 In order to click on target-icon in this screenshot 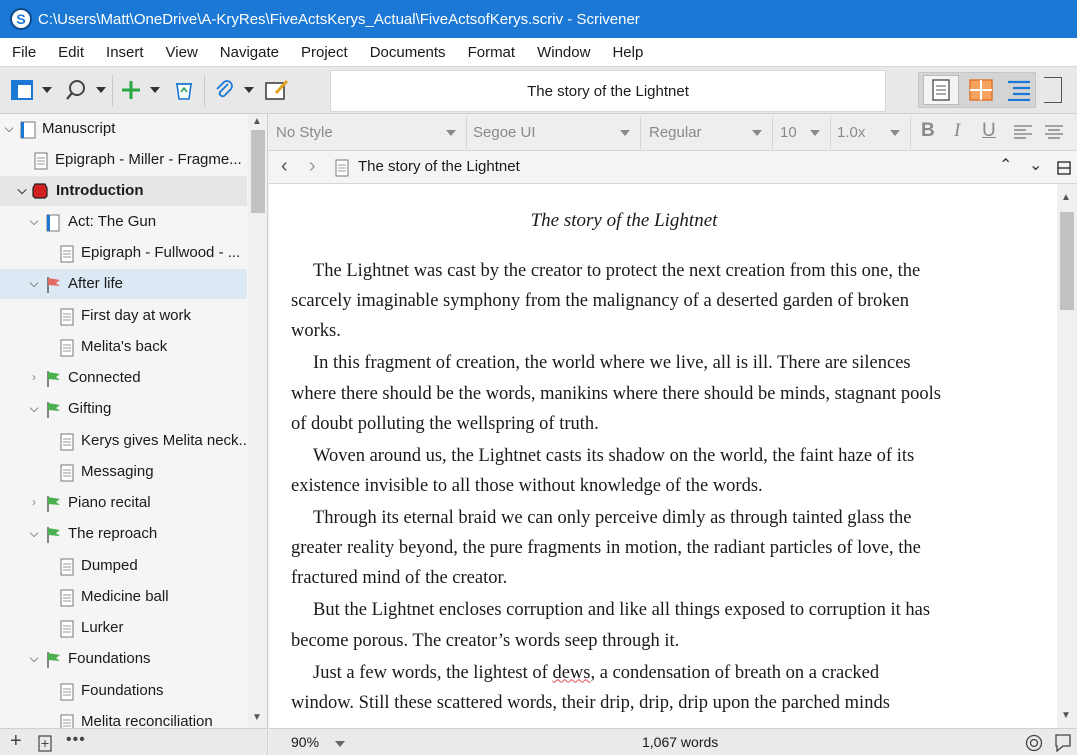, I will do `click(1034, 743)`.